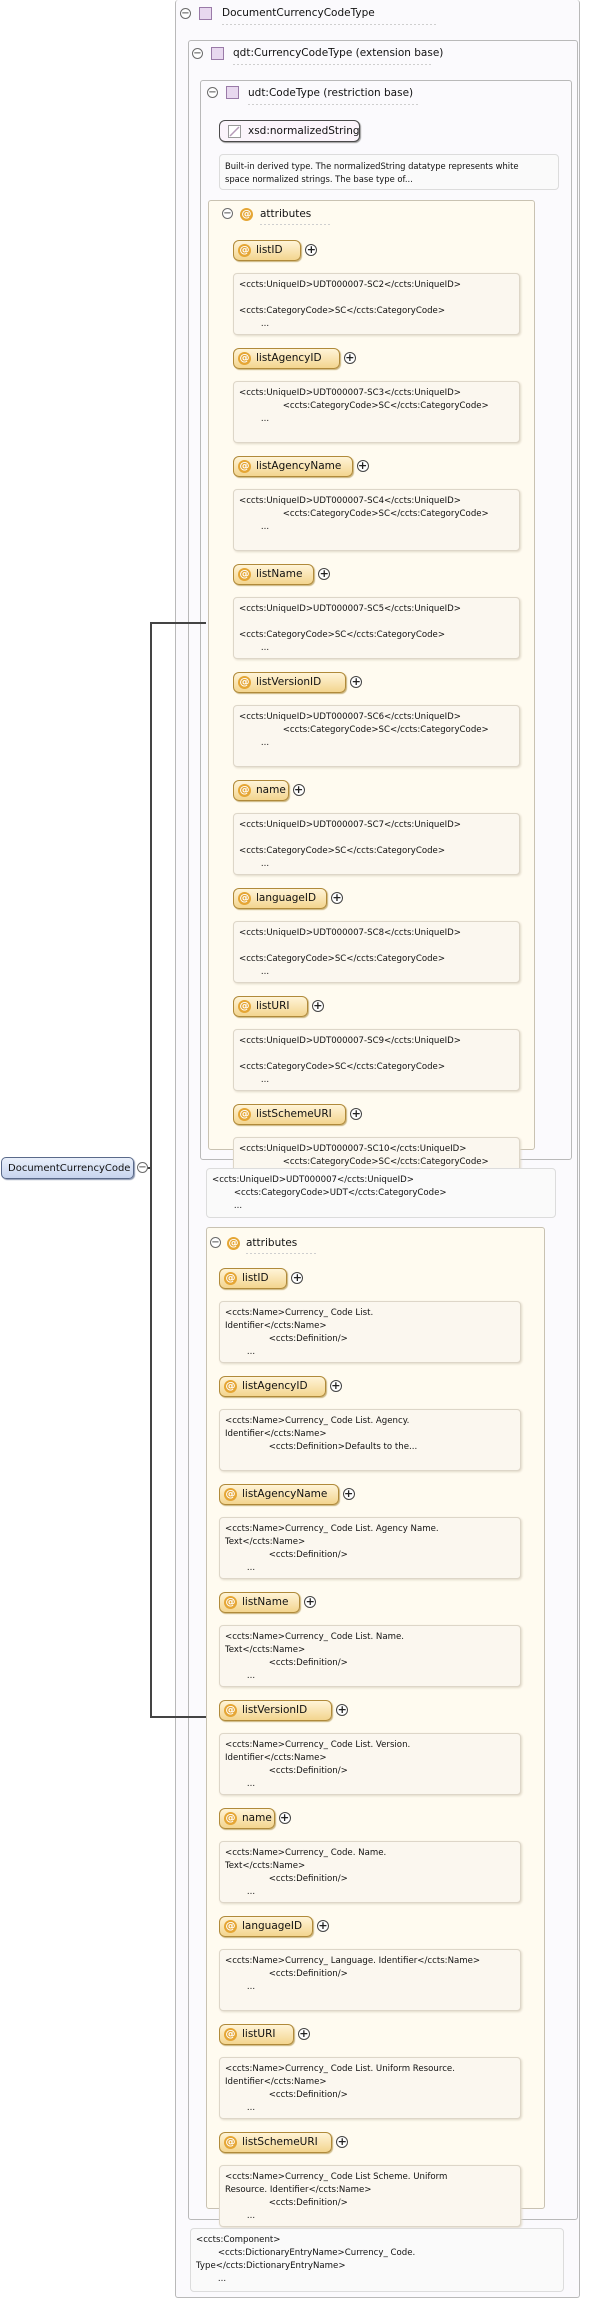 The image size is (590, 2298). I want to click on attribute-name: listSchemeURI, so click(294, 1114).